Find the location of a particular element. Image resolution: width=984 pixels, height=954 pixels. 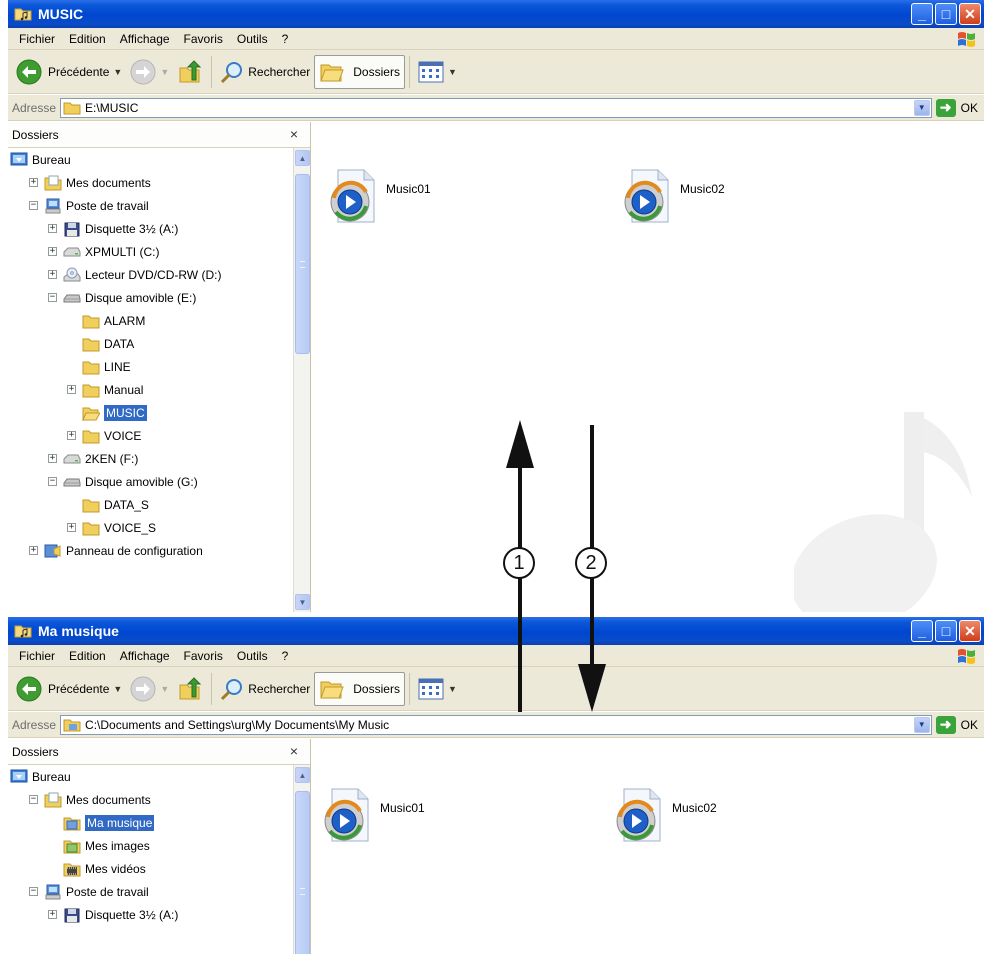

tree-item: DATA_S is located at coordinates (149, 504).